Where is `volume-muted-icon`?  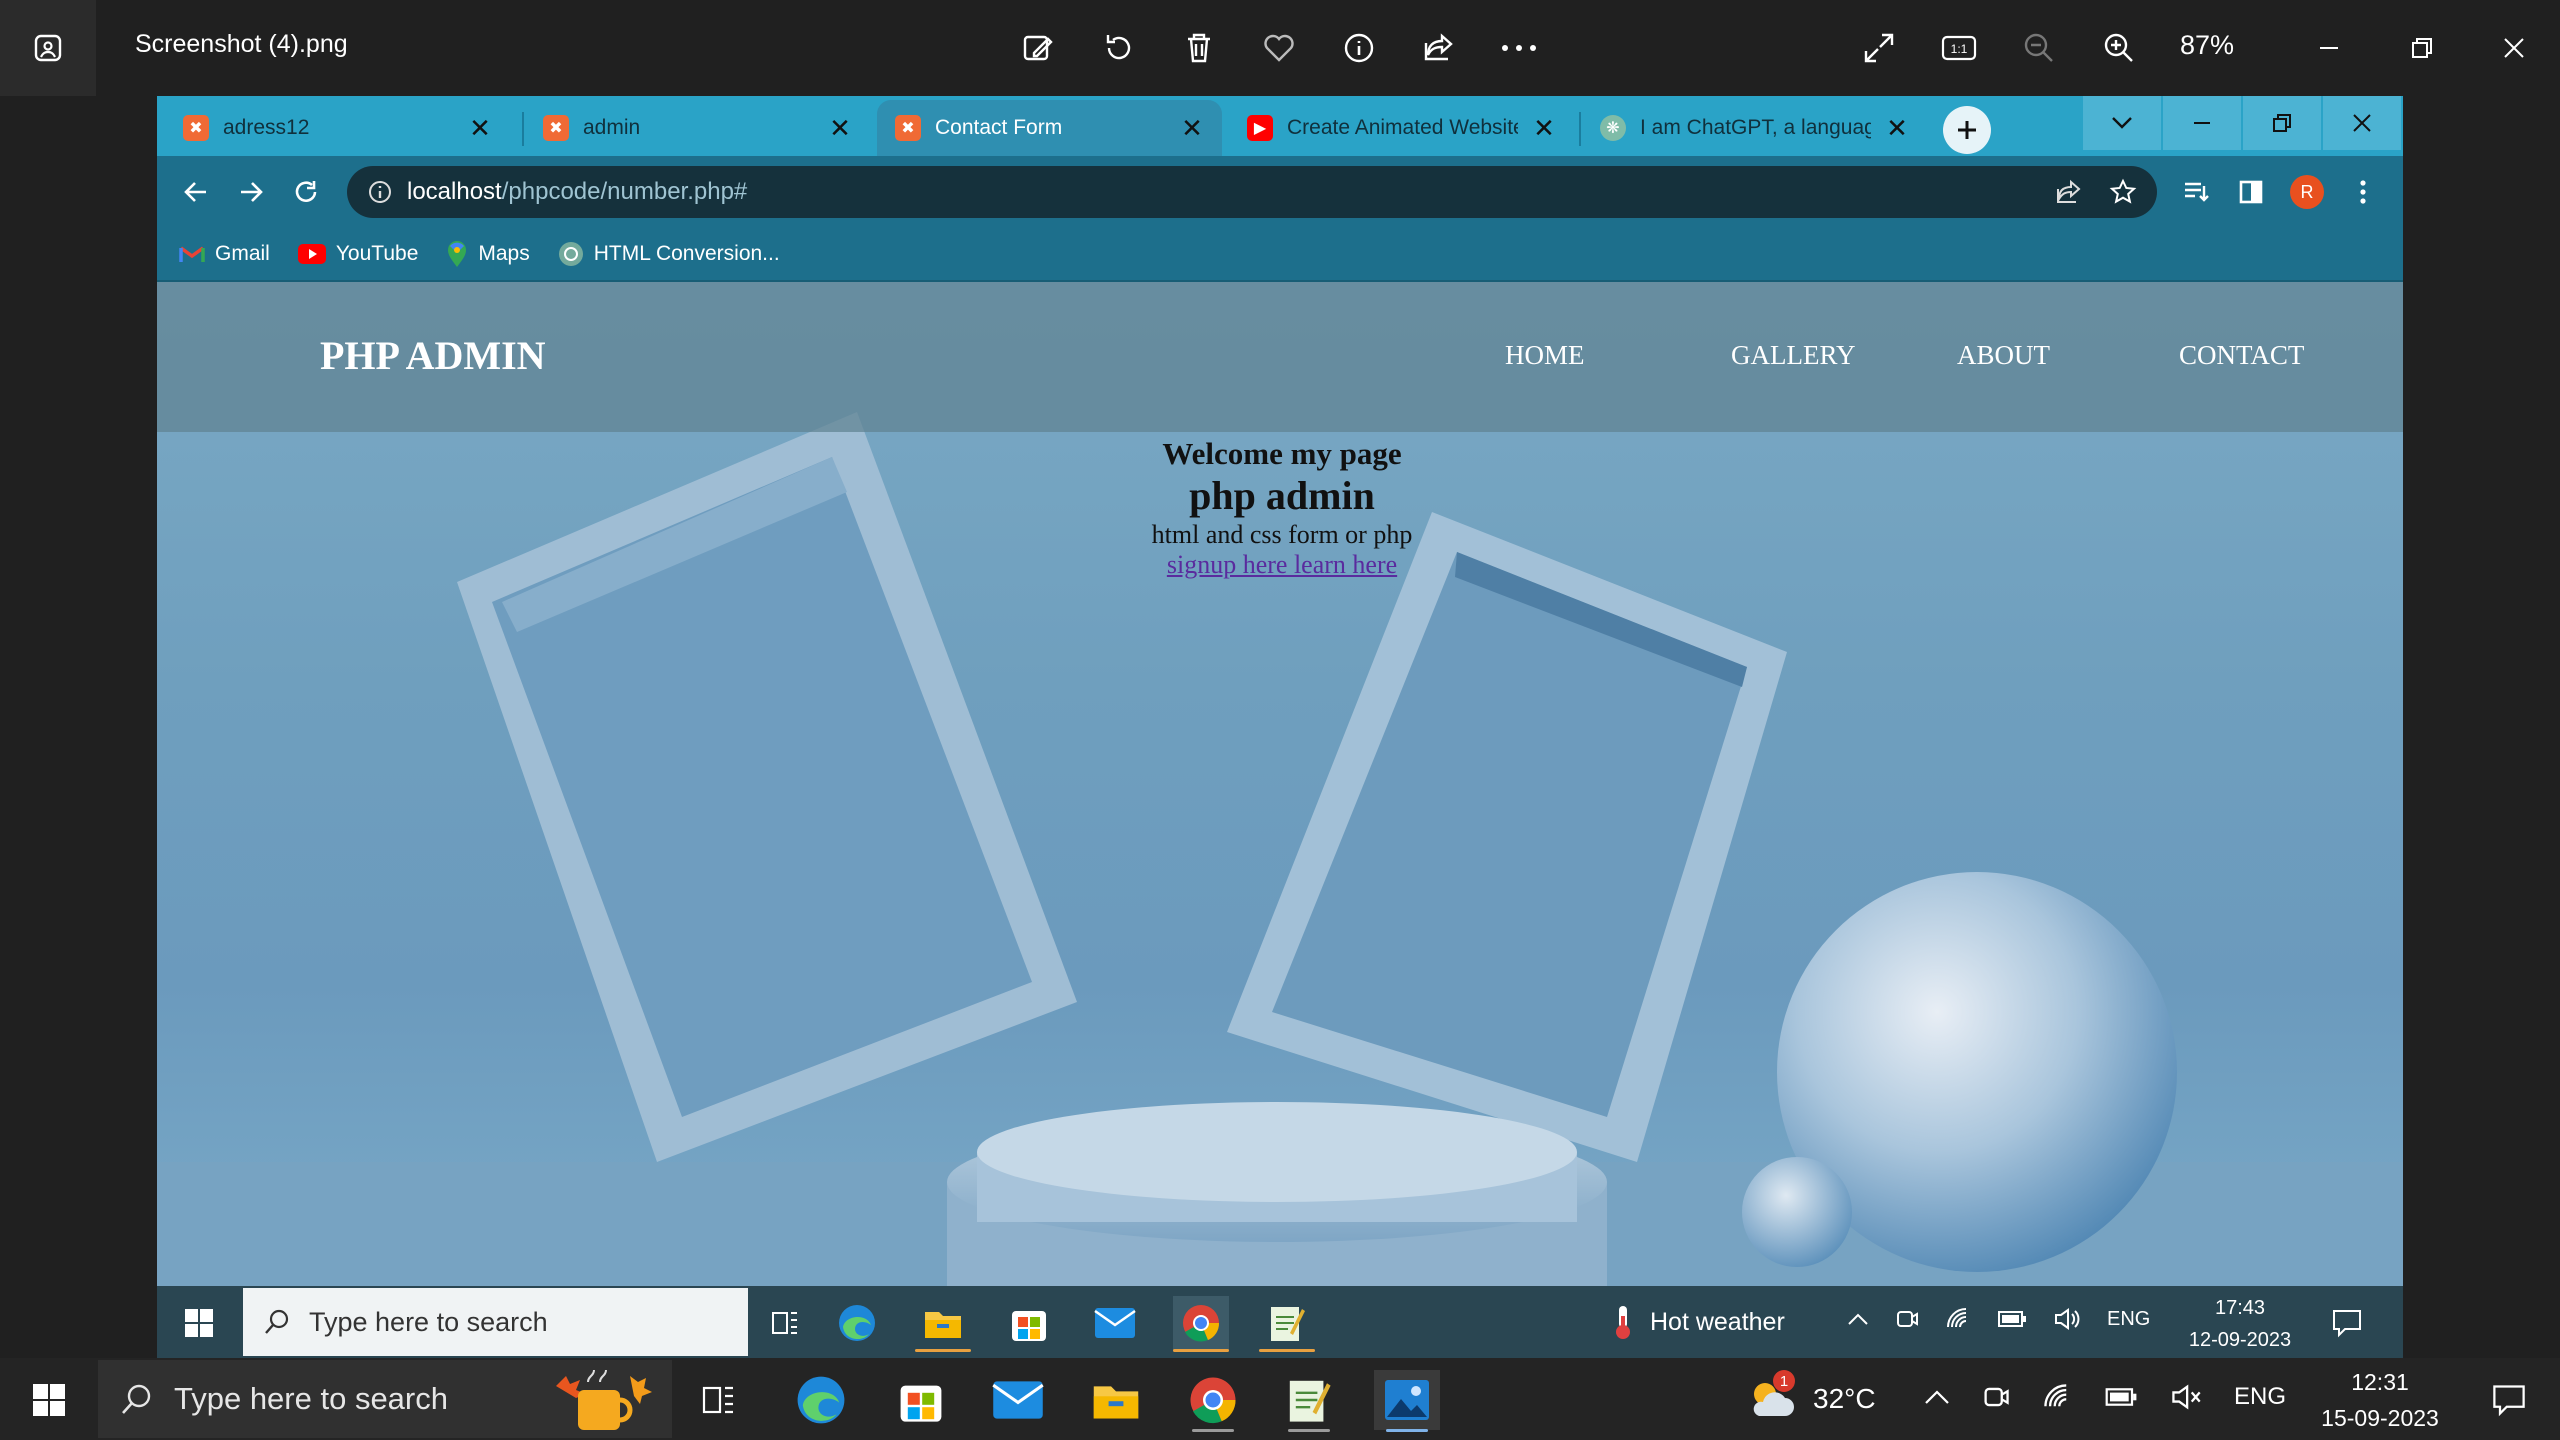
volume-muted-icon is located at coordinates (2186, 1397).